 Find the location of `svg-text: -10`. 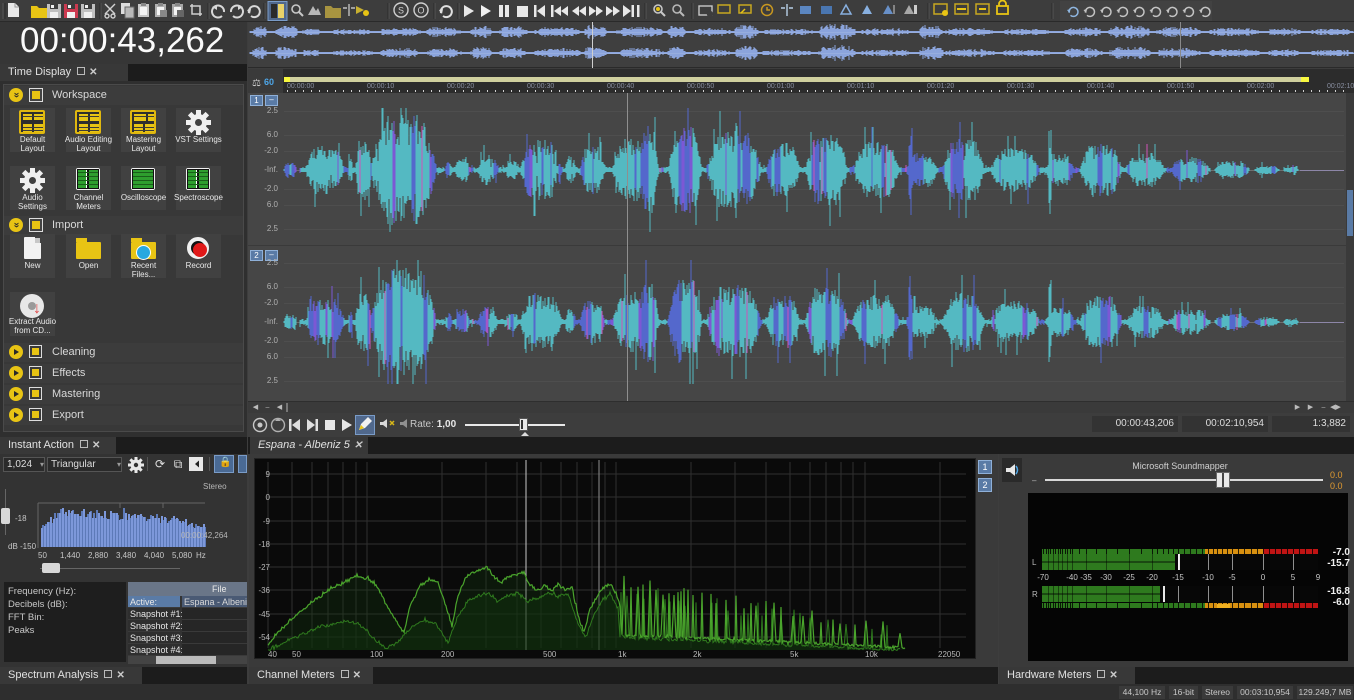

svg-text: -10 is located at coordinates (1208, 577).